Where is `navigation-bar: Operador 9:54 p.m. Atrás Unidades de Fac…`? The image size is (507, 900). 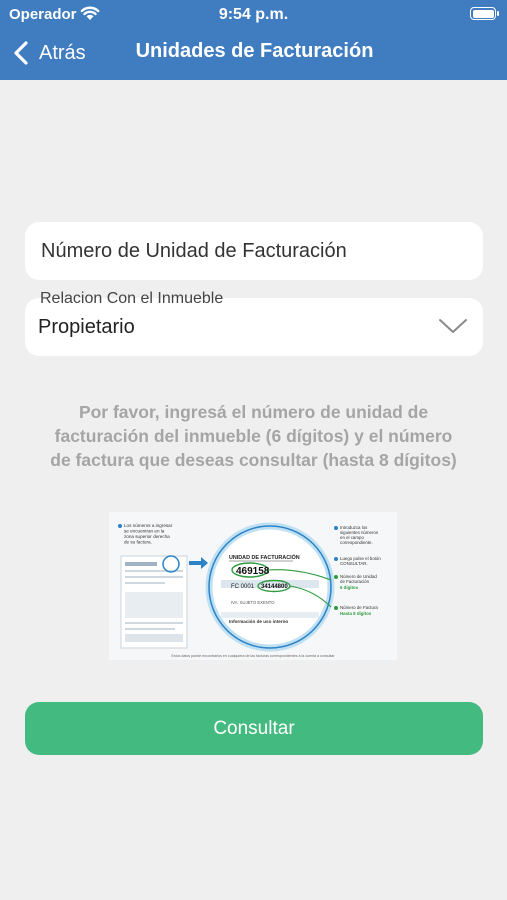 navigation-bar: Operador 9:54 p.m. Atrás Unidades de Fac… is located at coordinates (253, 40).